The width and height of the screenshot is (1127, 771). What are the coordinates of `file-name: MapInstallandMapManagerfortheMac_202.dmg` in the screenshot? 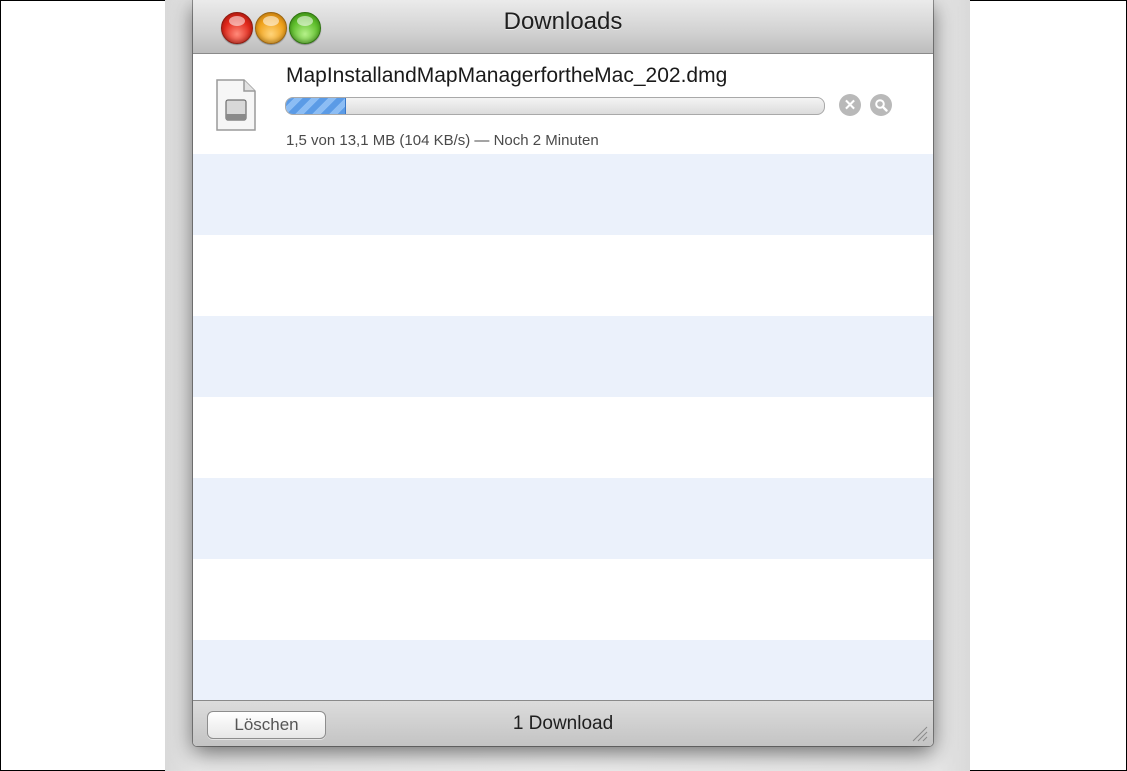 It's located at (507, 75).